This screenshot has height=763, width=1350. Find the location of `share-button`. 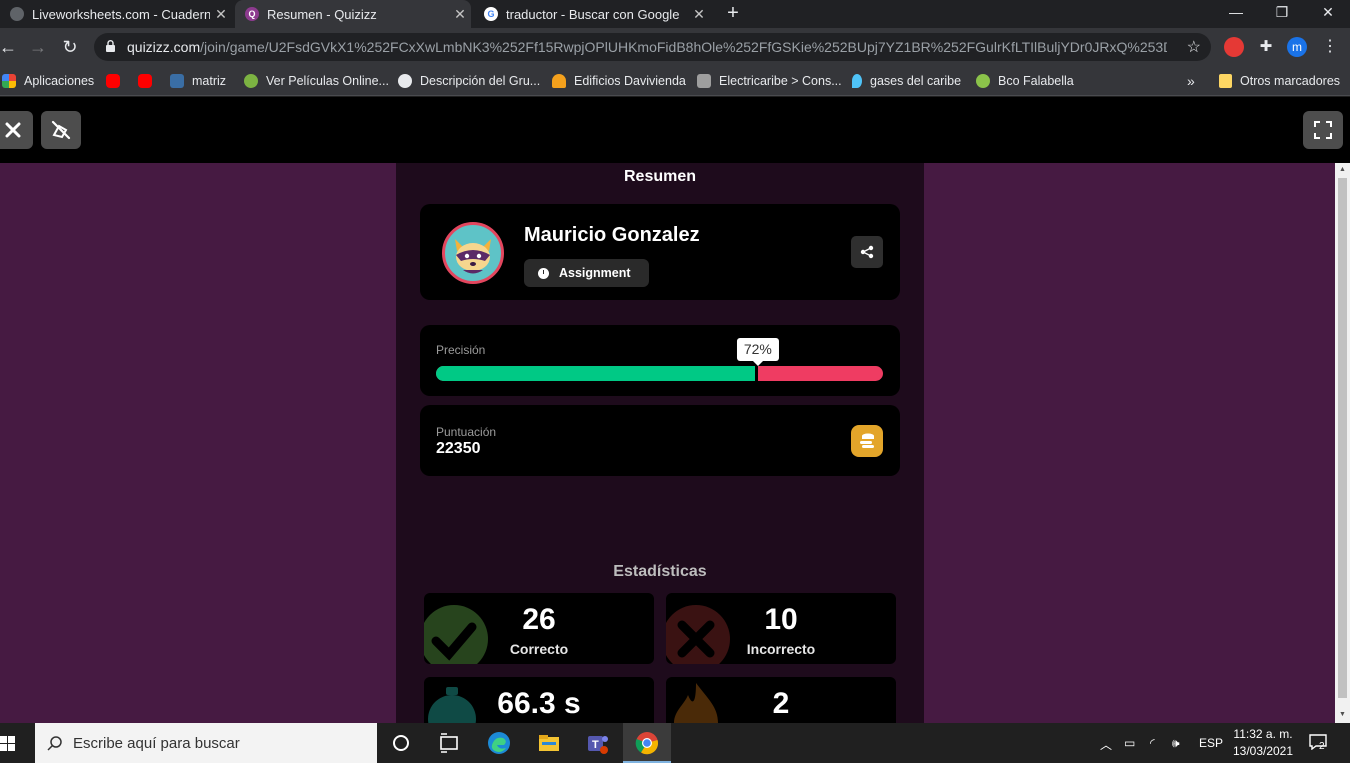

share-button is located at coordinates (867, 252).